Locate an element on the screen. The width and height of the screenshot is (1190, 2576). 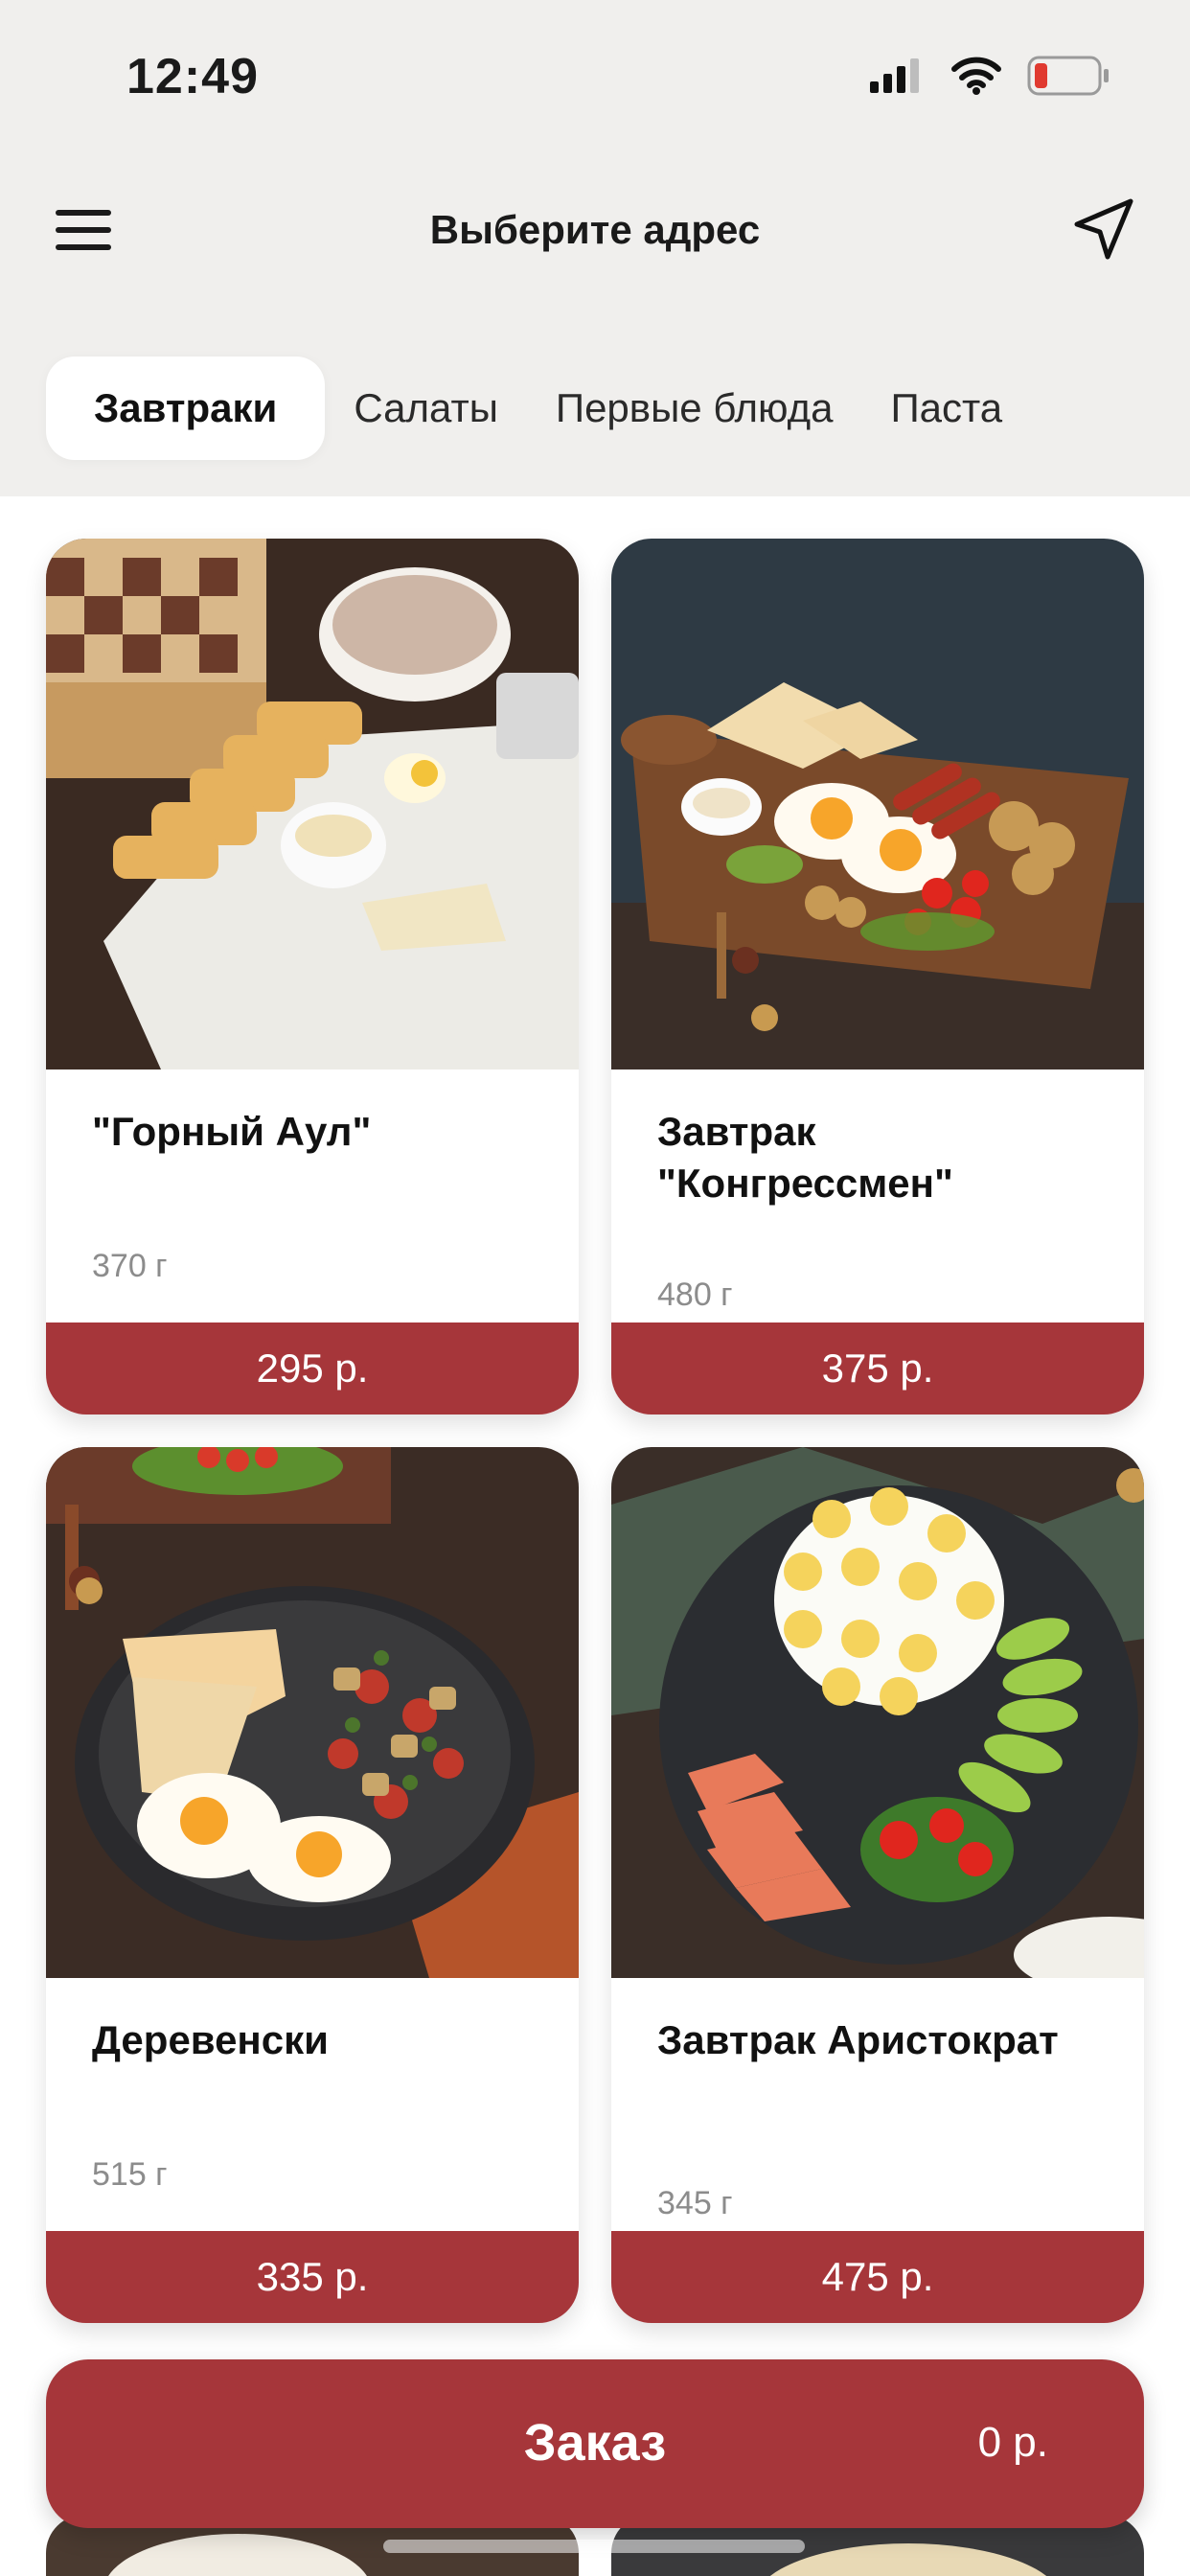
price-button: 335 р. is located at coordinates (312, 2277).